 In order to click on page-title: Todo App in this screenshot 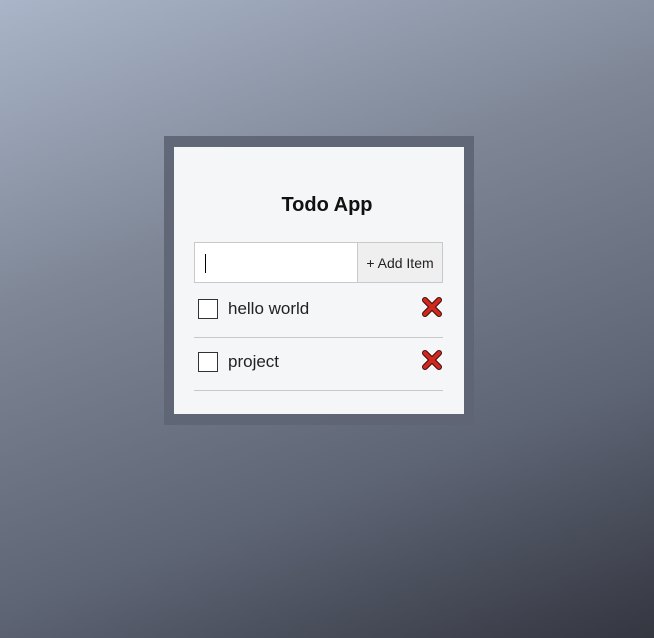, I will do `click(327, 205)`.